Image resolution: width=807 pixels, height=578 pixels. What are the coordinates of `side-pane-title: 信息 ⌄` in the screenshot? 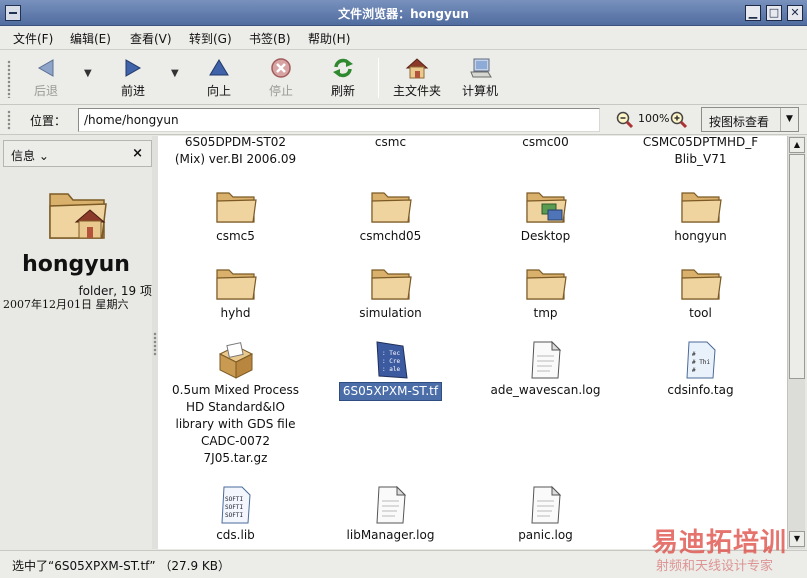 It's located at (30, 156).